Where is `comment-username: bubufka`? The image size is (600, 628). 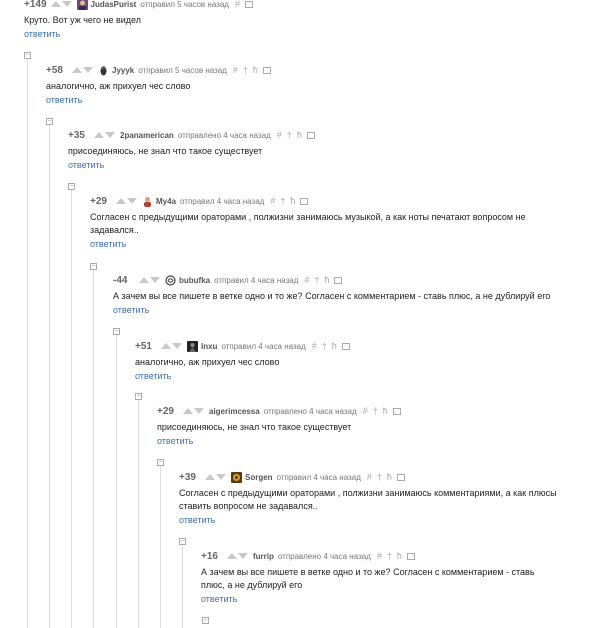
comment-username: bubufka is located at coordinates (194, 280).